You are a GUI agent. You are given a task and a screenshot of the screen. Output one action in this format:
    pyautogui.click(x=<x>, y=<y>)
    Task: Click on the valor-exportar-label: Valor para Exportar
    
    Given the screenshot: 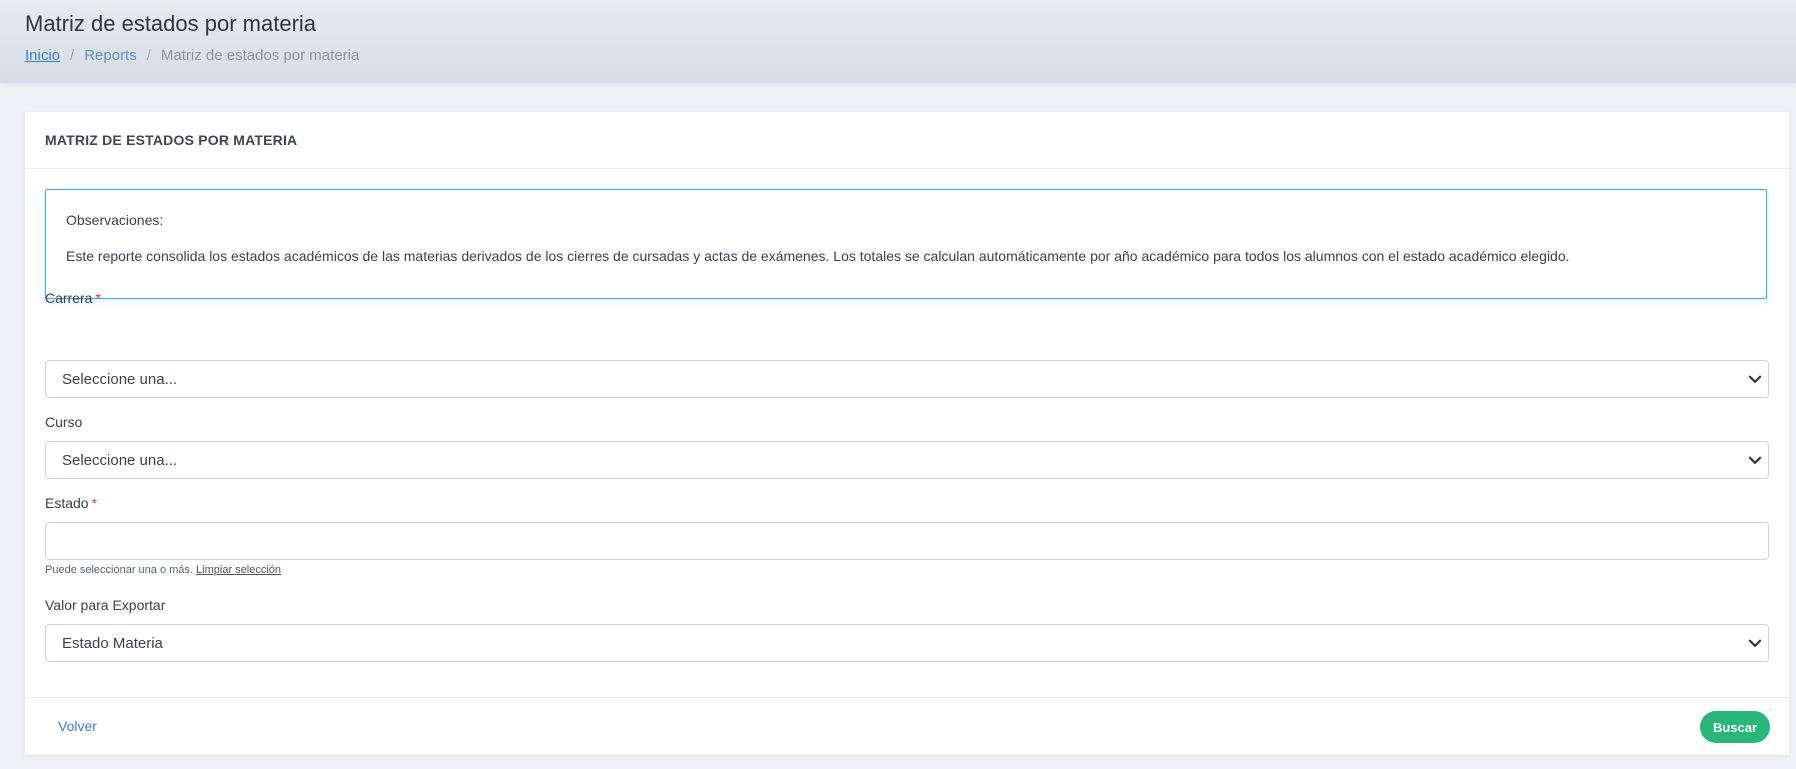 What is the action you would take?
    pyautogui.click(x=105, y=605)
    